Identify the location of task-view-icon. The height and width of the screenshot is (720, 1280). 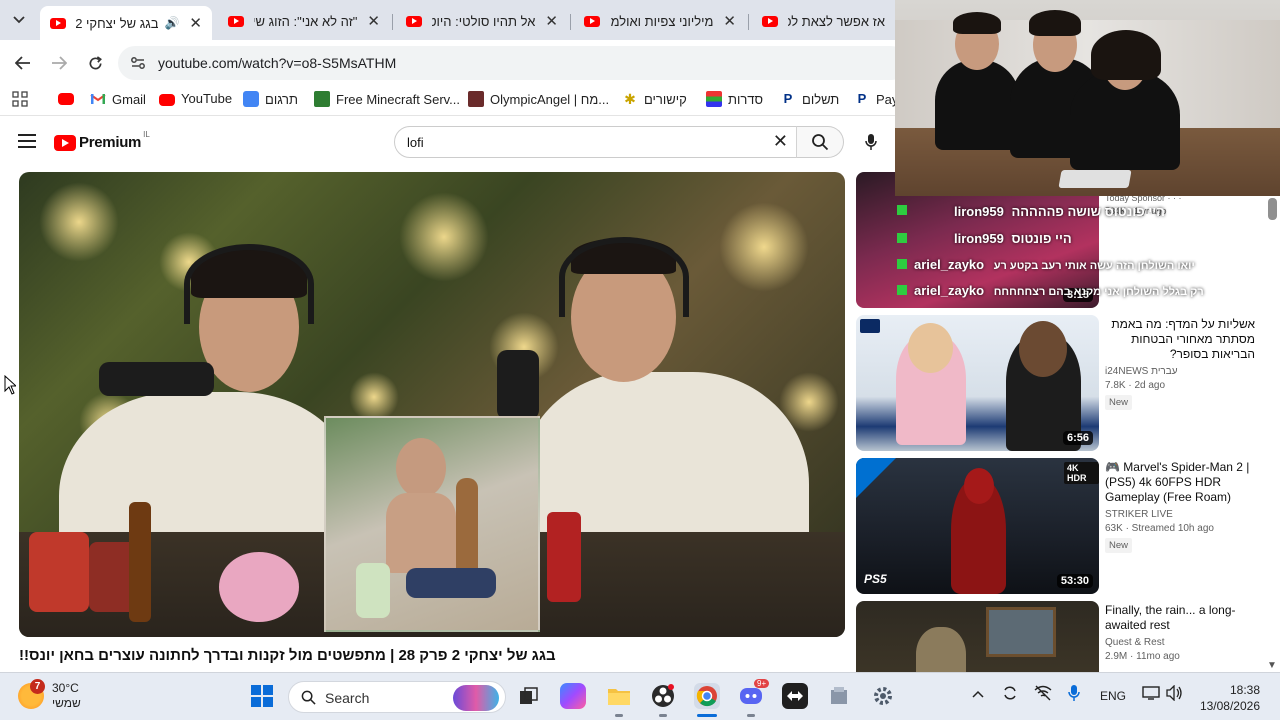
(529, 696).